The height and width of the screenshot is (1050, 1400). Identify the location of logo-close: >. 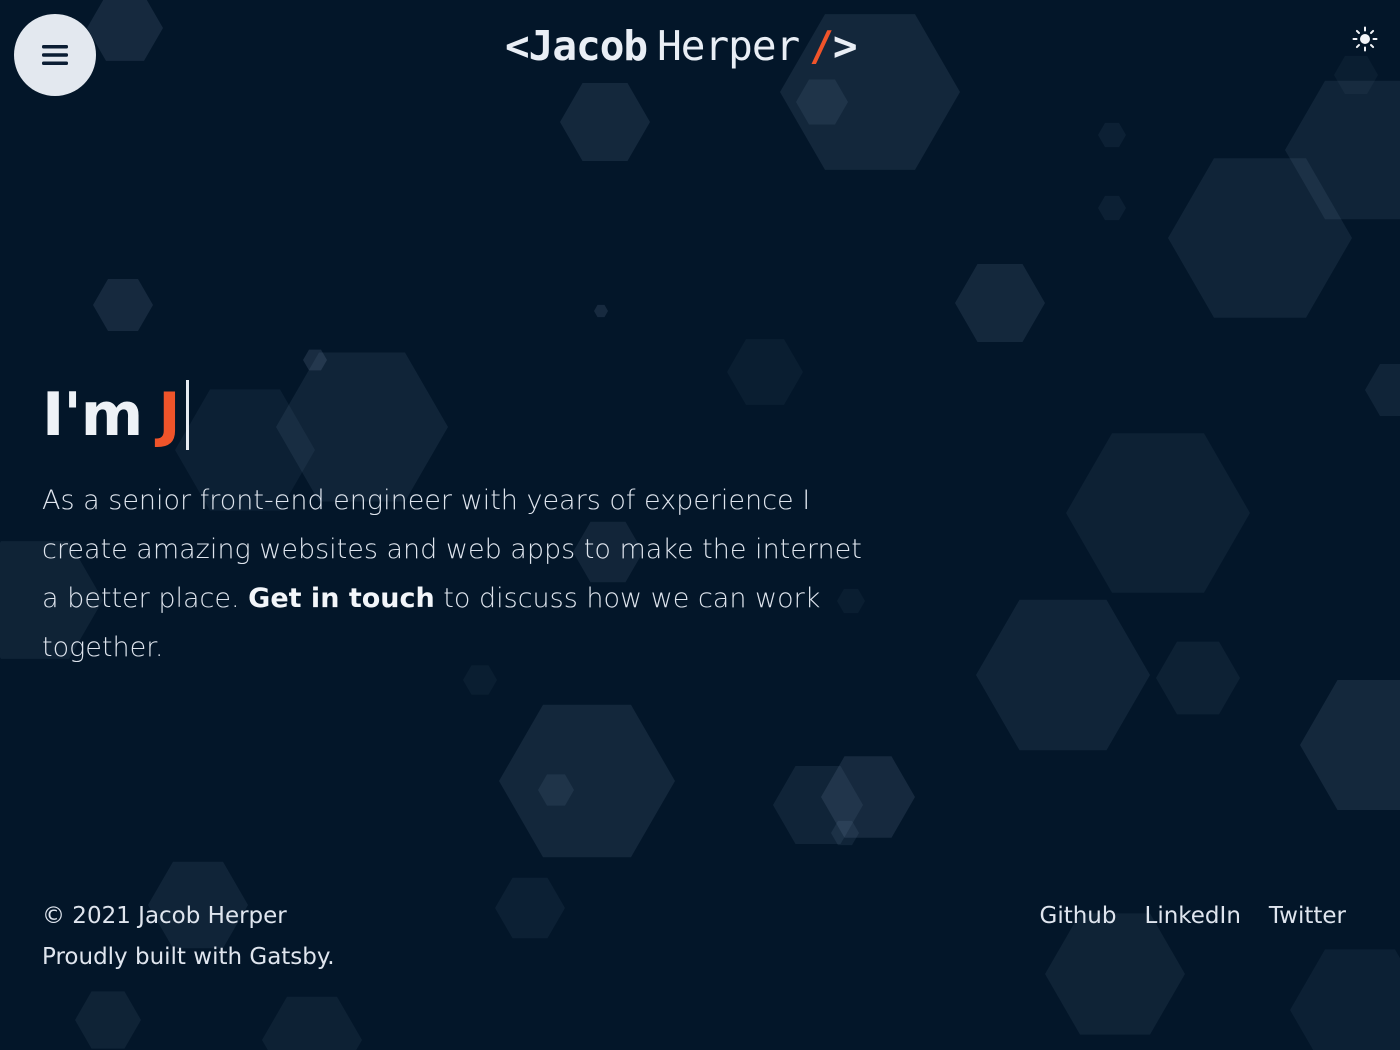
(845, 46).